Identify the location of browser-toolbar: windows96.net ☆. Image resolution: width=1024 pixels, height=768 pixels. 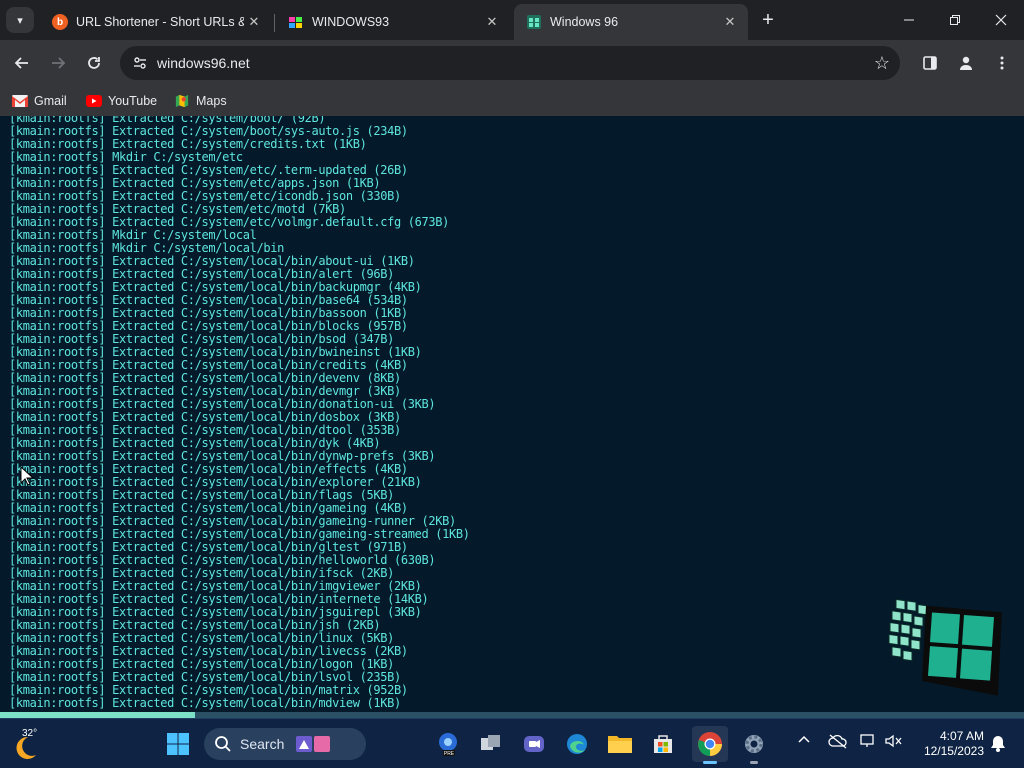
(512, 63).